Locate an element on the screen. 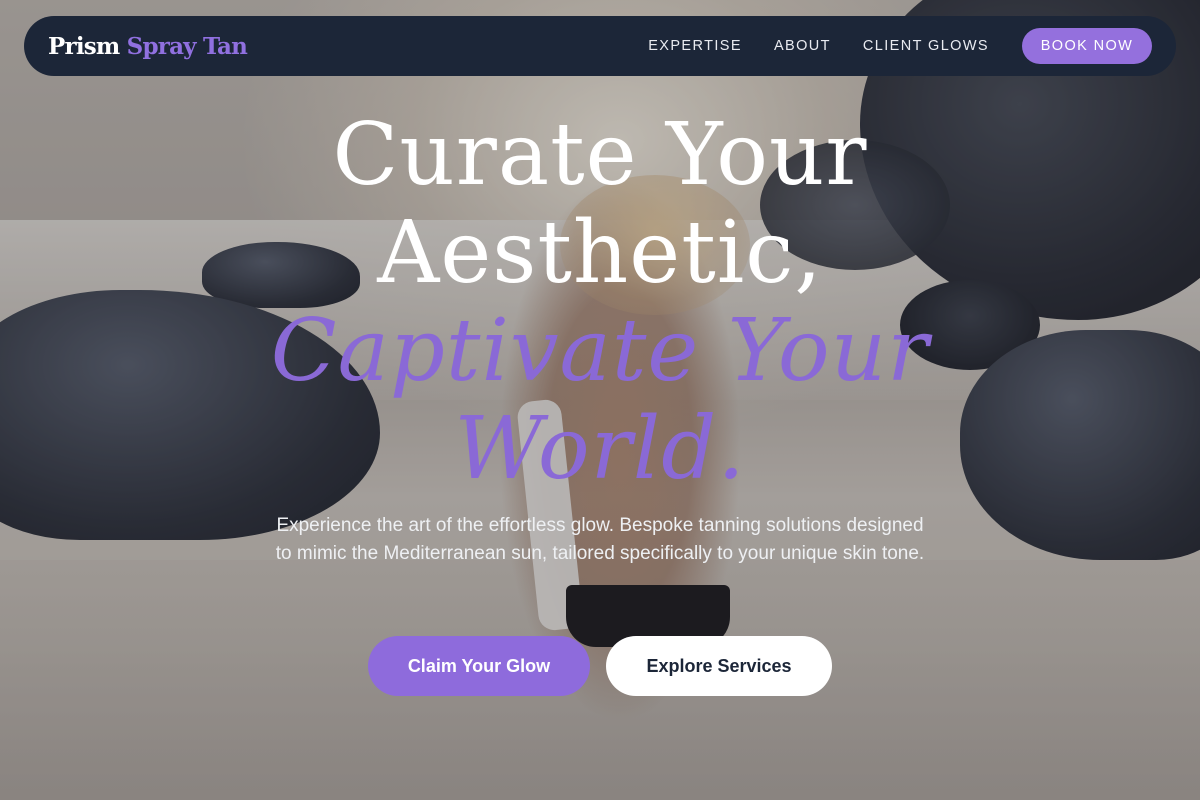 The image size is (1200, 800). brand-logo: Prism Spray Tan is located at coordinates (148, 46).